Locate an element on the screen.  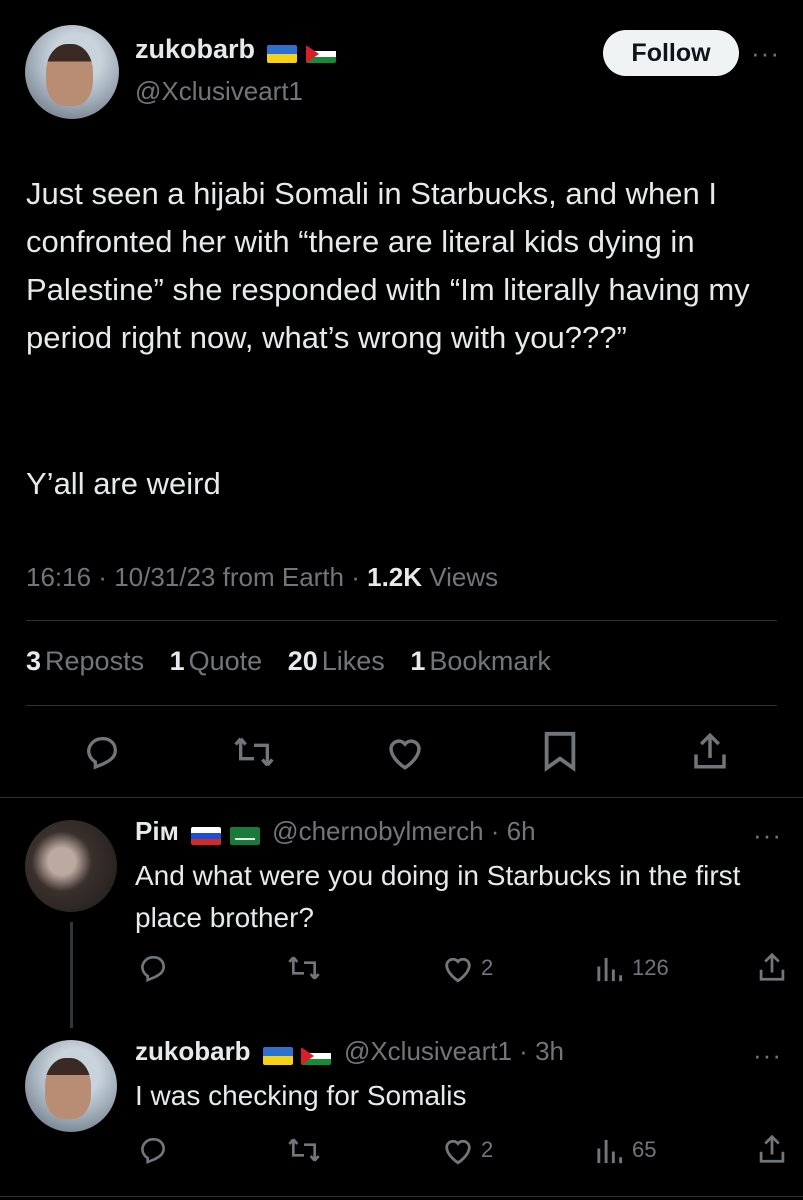
quotes-stat: 1 Quote is located at coordinates (216, 661).